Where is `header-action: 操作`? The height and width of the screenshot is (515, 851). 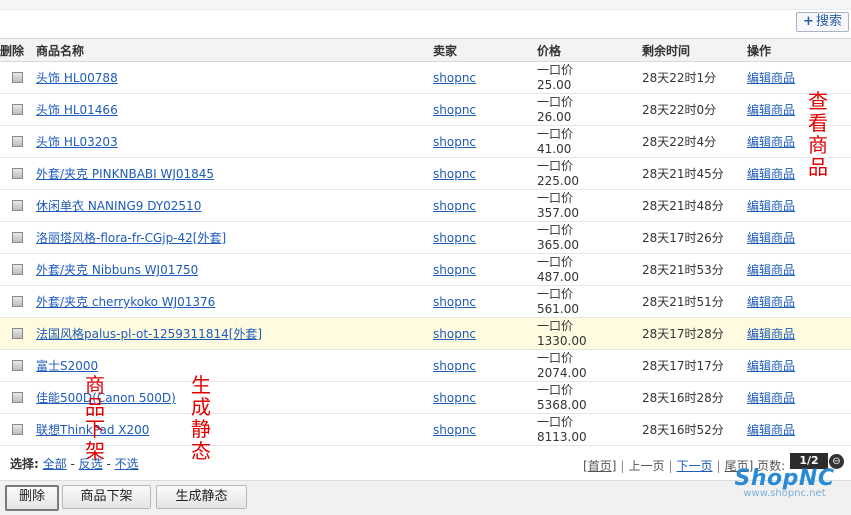
header-action: 操作 is located at coordinates (799, 50).